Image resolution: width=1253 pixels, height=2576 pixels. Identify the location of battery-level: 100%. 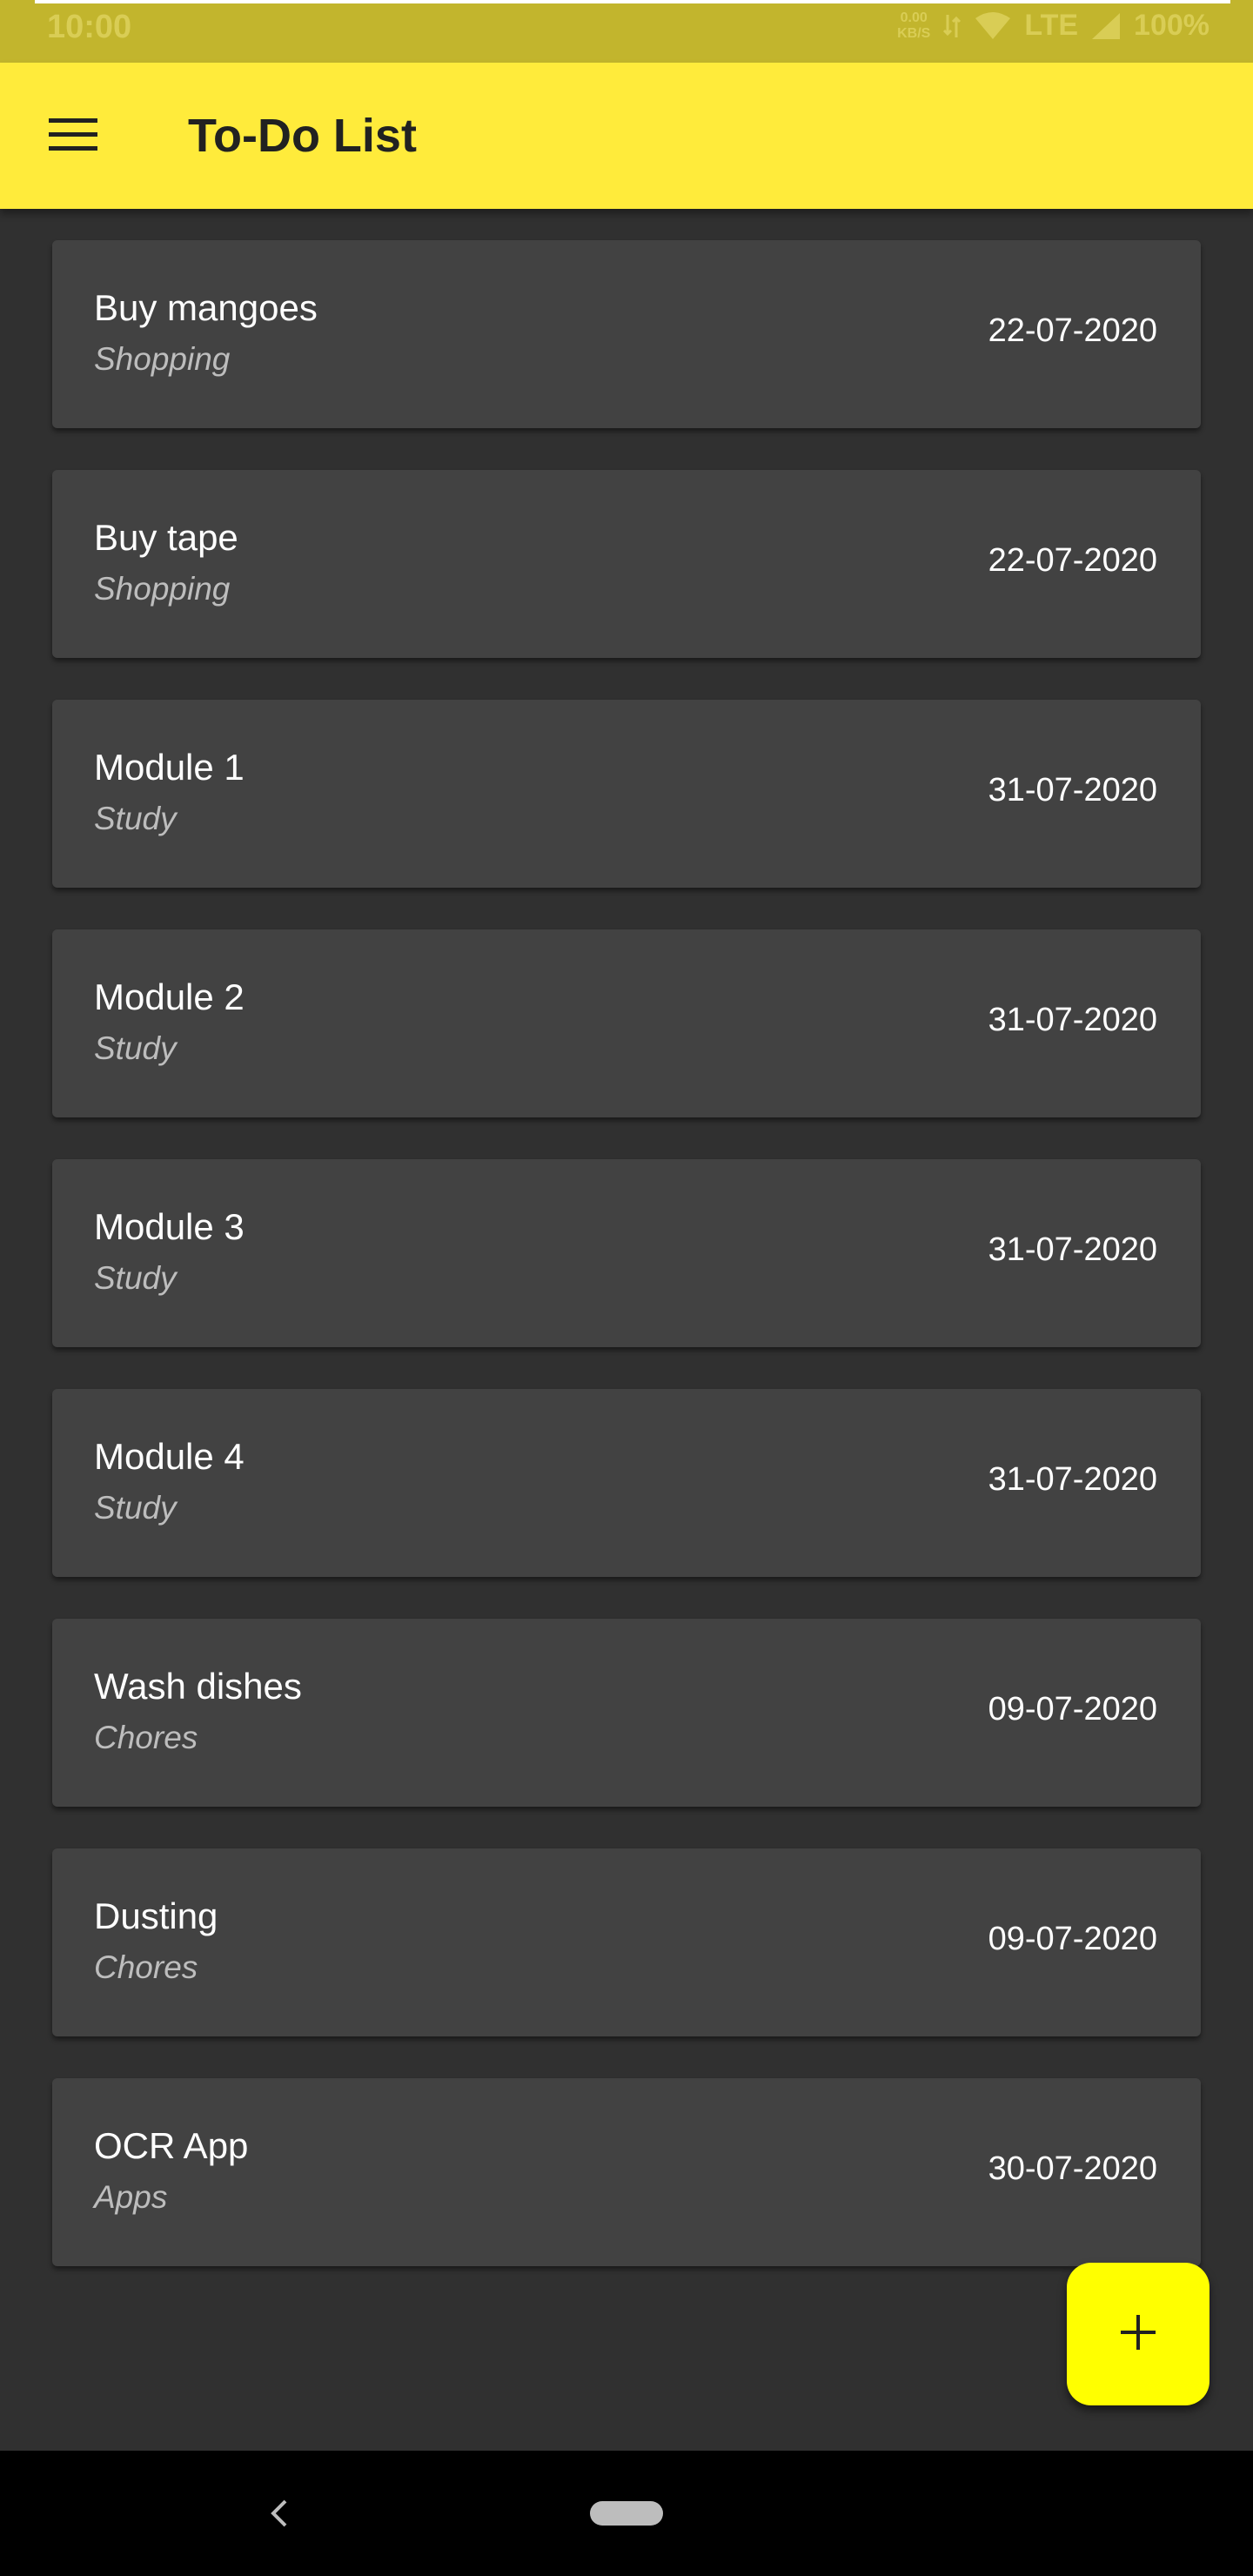
(1171, 26).